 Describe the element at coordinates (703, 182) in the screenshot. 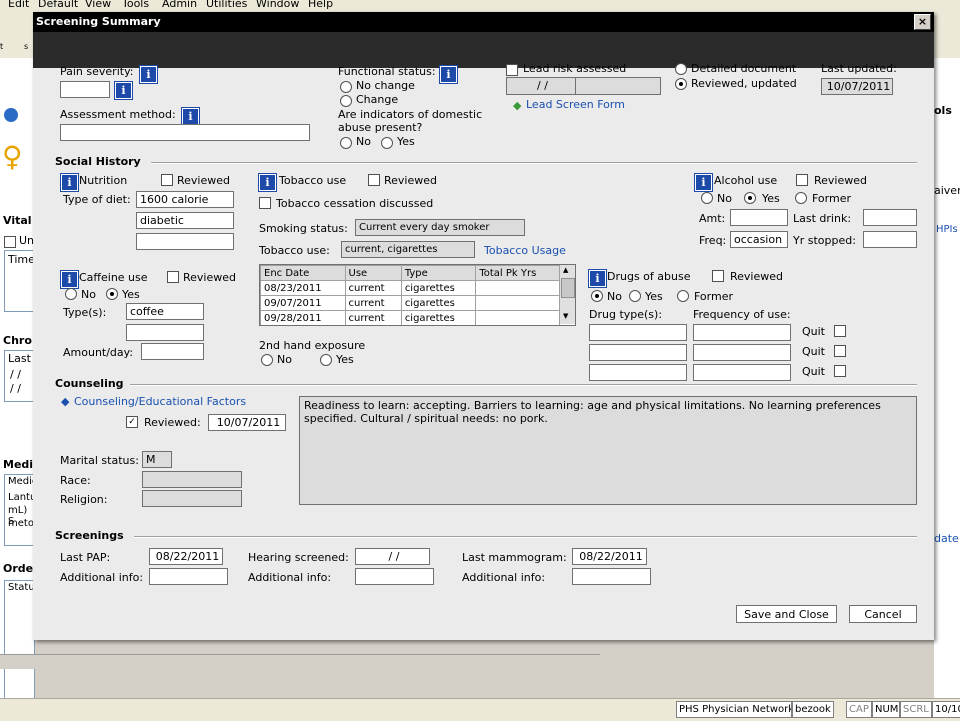

I see `alcohol-info-icon: i` at that location.